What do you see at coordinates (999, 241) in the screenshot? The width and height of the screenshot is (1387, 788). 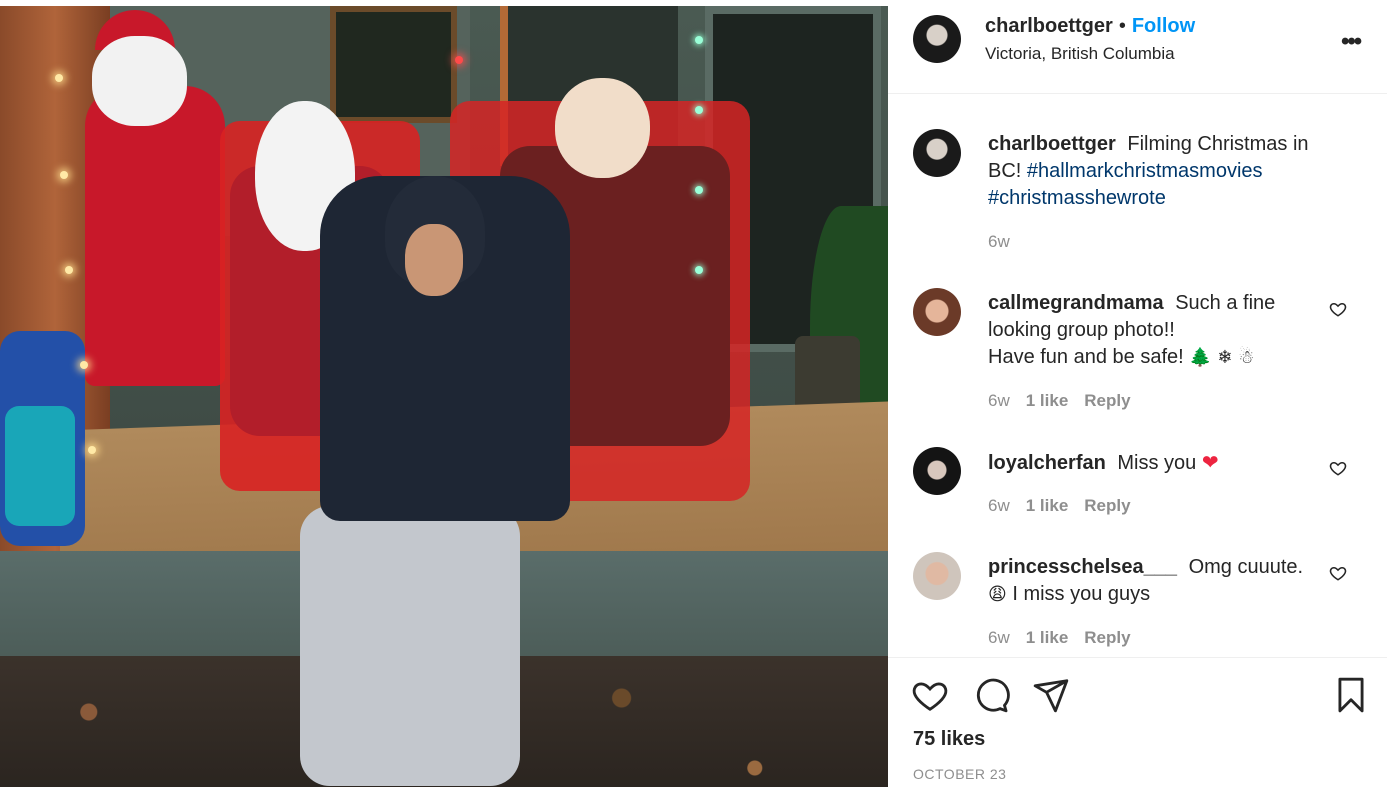 I see `caption-time: 6w` at bounding box center [999, 241].